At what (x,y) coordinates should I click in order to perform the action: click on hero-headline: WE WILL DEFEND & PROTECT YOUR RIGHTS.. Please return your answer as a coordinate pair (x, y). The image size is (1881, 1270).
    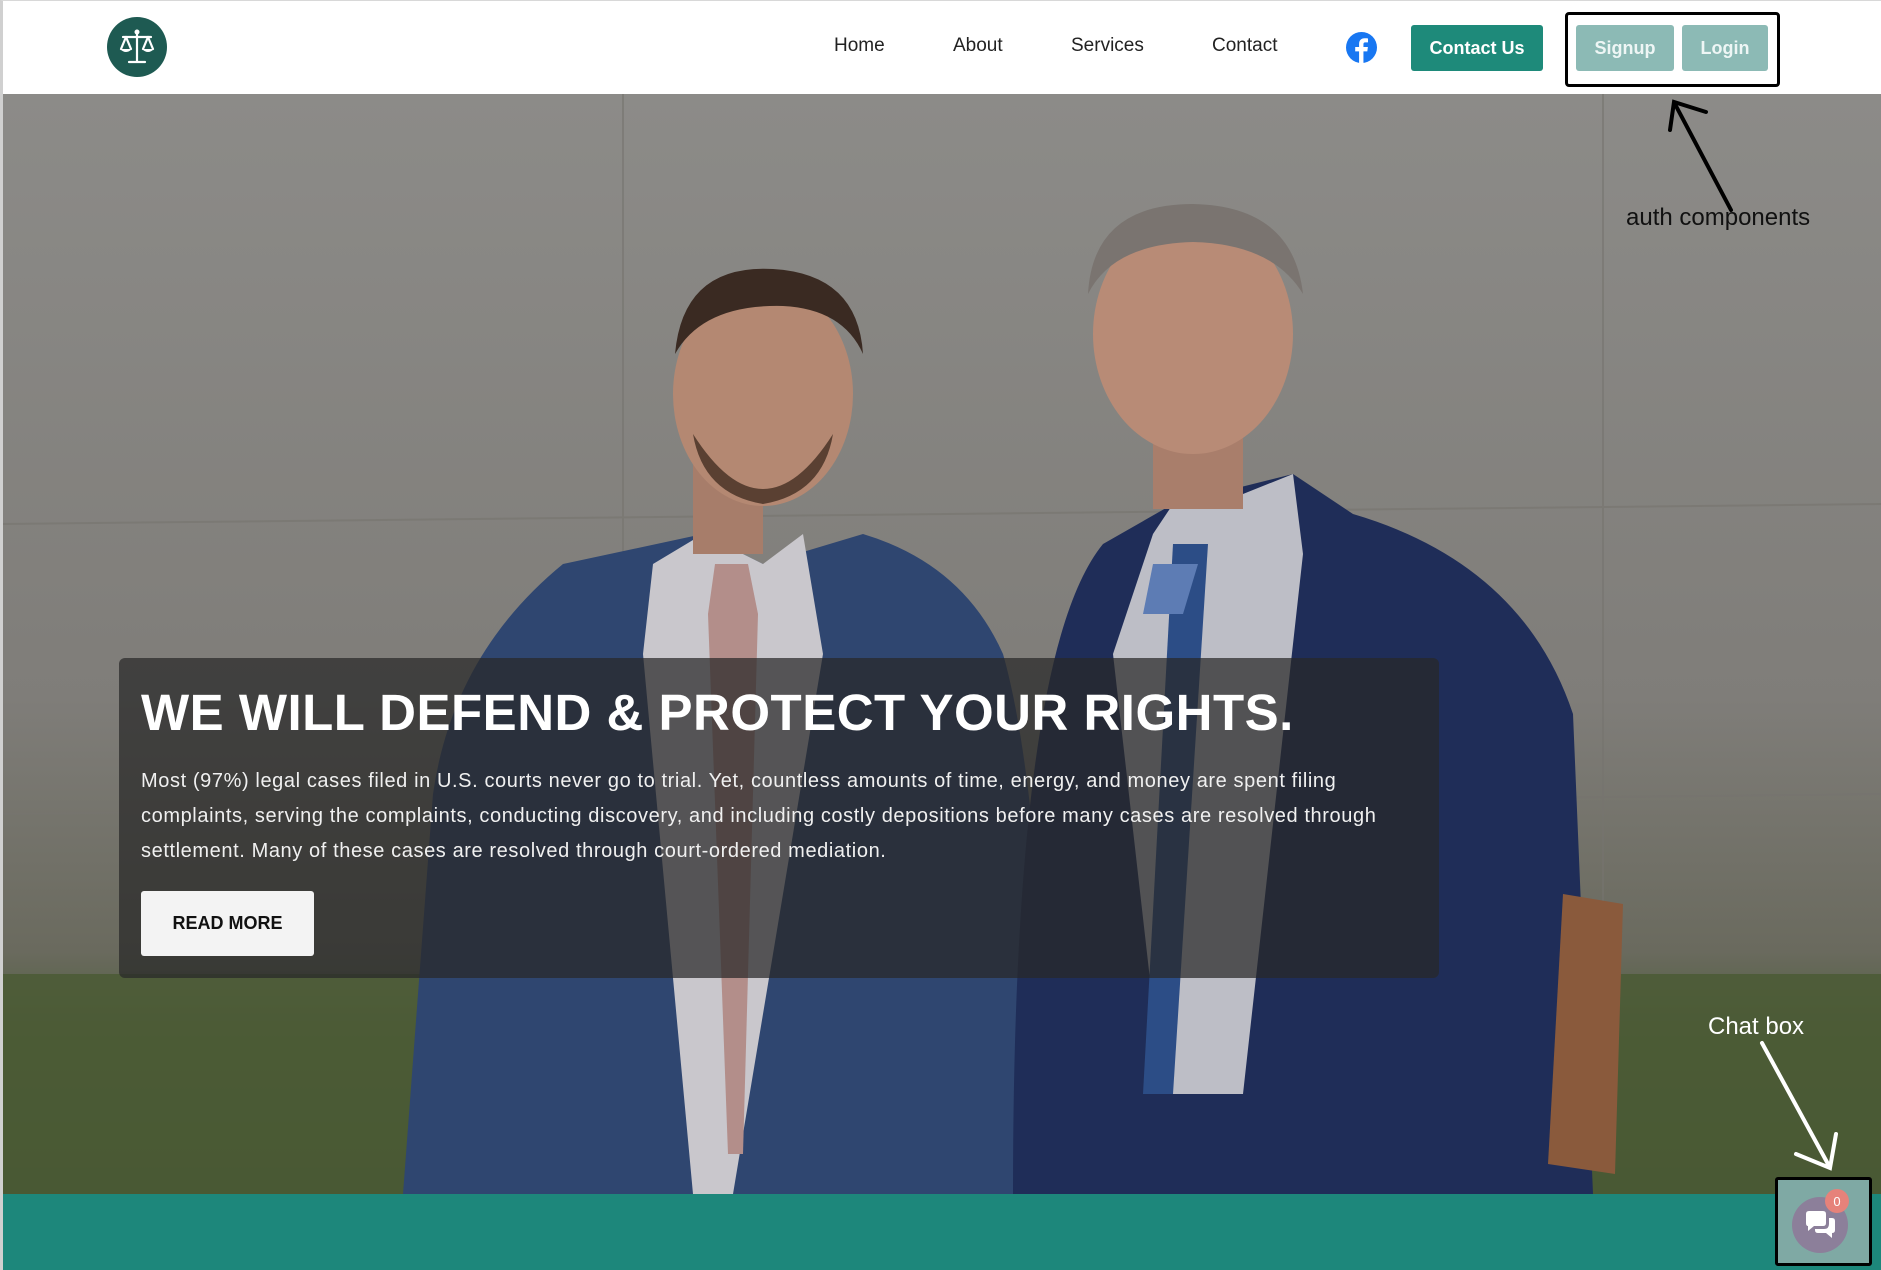
    Looking at the image, I should click on (717, 712).